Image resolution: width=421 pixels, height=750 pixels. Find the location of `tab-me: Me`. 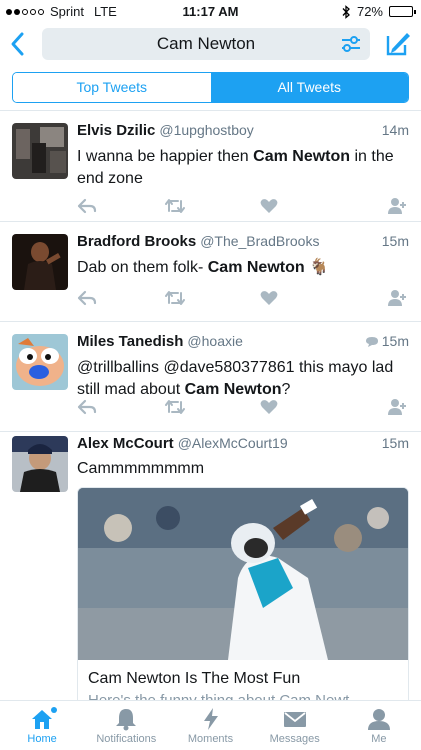

tab-me: Me is located at coordinates (379, 725).